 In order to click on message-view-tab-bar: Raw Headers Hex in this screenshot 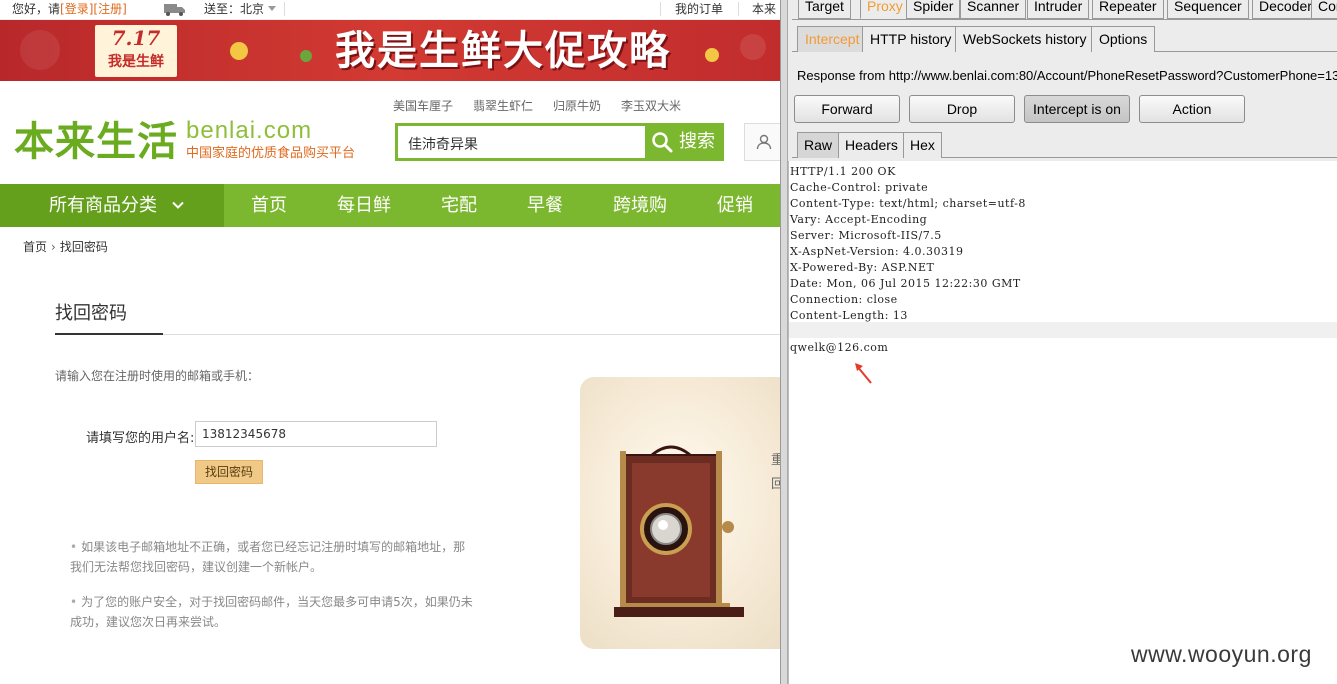, I will do `click(1064, 145)`.